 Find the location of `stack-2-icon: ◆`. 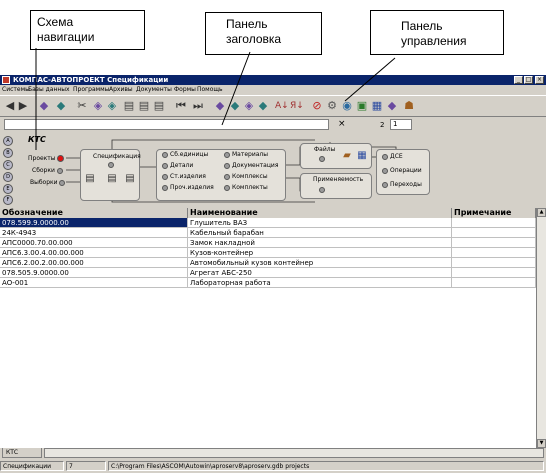

stack-2-icon: ◆ is located at coordinates (61, 106).